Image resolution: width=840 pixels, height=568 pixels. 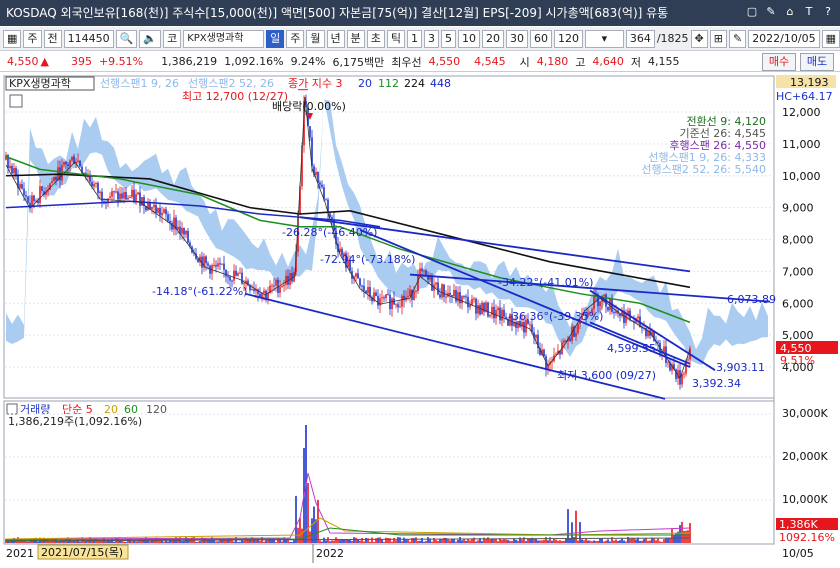 What do you see at coordinates (805, 456) in the screenshot?
I see `vol-tick-20000: 20,000K` at bounding box center [805, 456].